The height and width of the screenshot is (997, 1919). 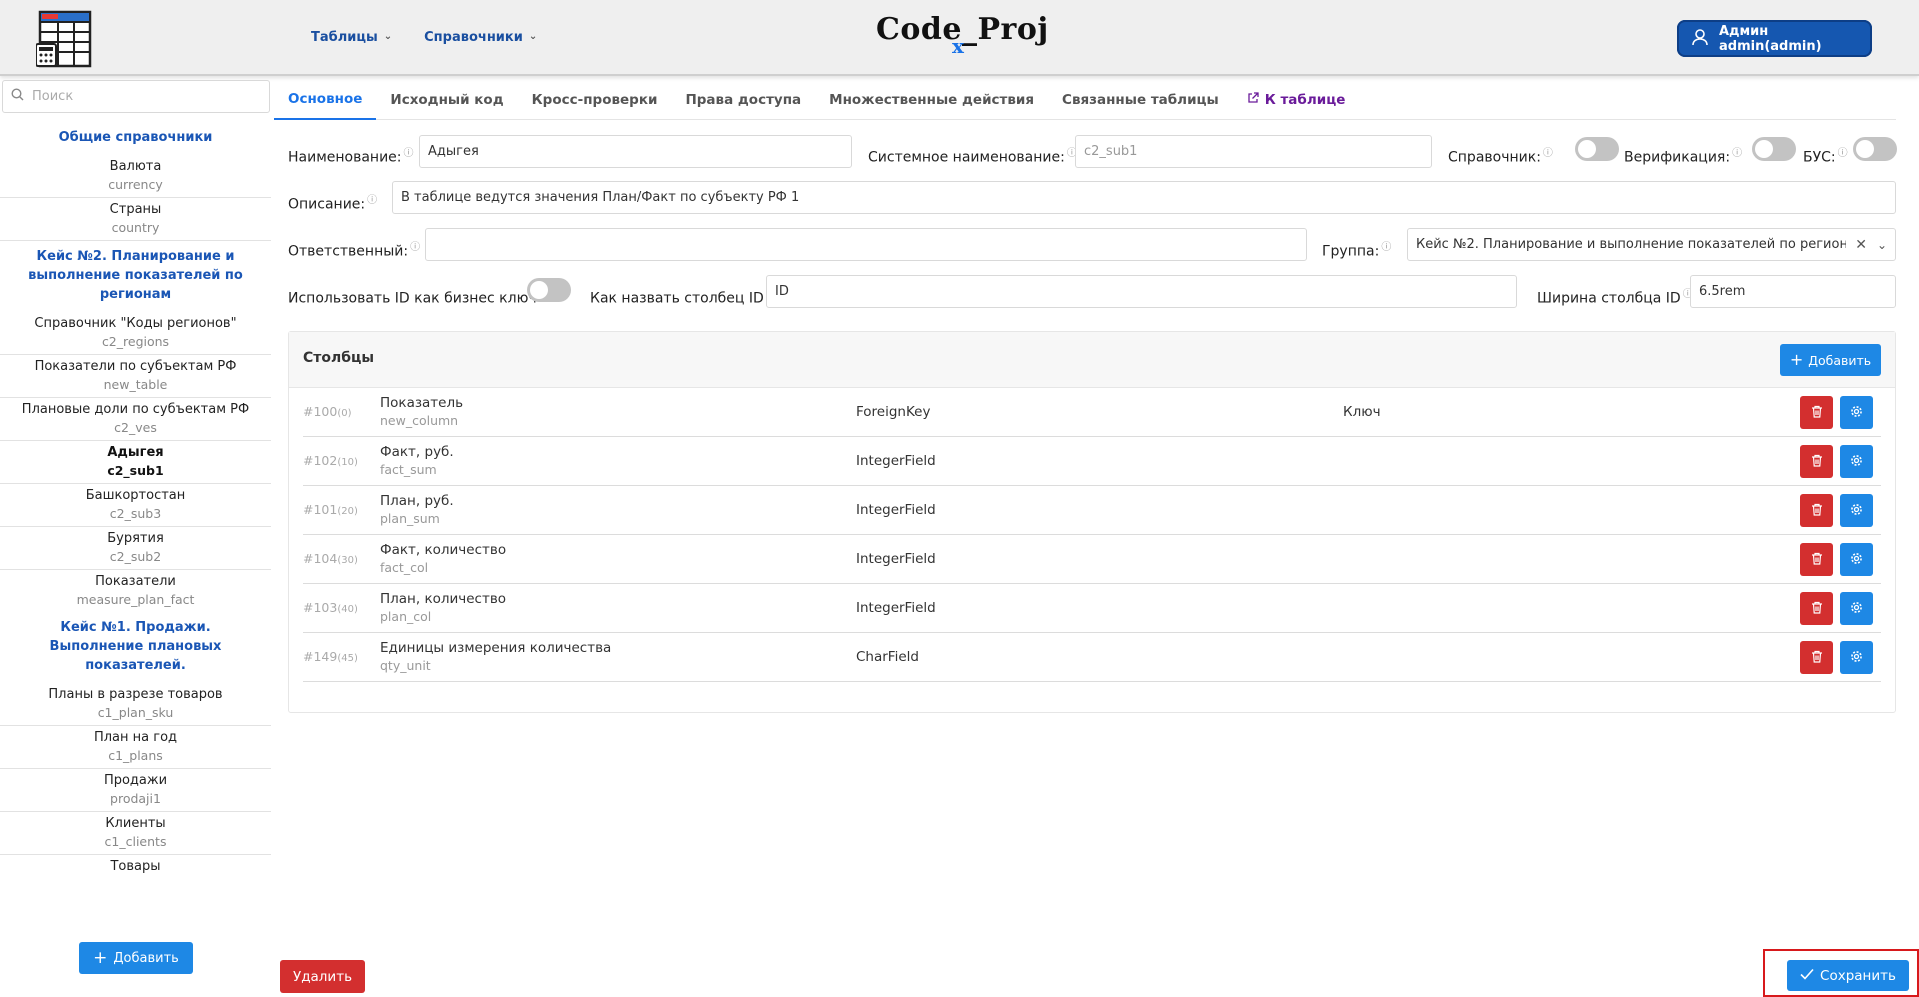 I want to click on responsible-label: Ответственный: ⓘ, so click(x=354, y=249).